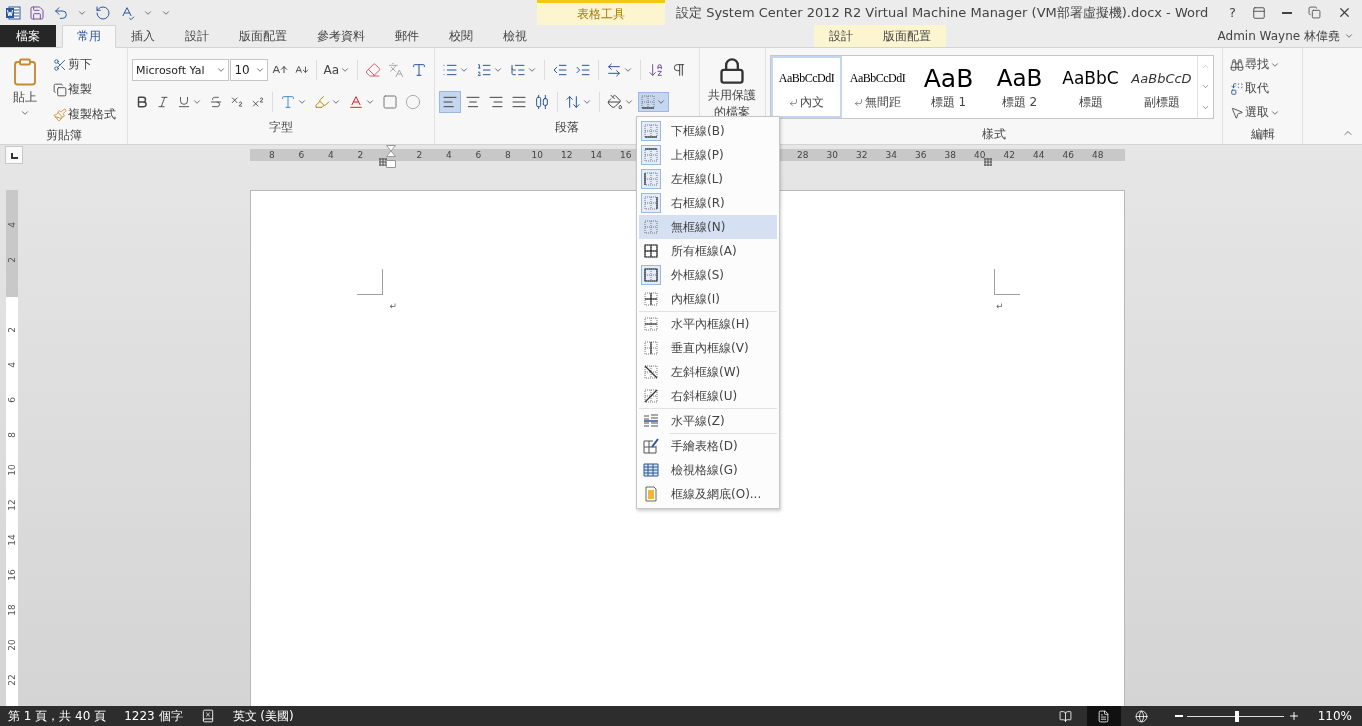 Image resolution: width=1362 pixels, height=726 pixels. Describe the element at coordinates (1068, 155) in the screenshot. I see `ruler-number: 46` at that location.